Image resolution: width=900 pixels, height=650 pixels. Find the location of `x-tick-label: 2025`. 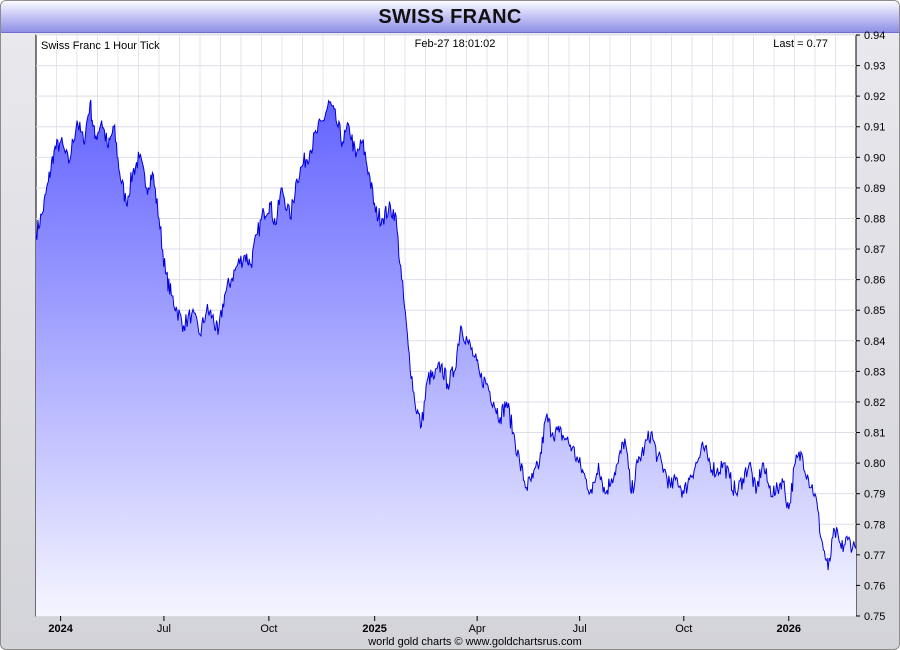

x-tick-label: 2025 is located at coordinates (374, 629).